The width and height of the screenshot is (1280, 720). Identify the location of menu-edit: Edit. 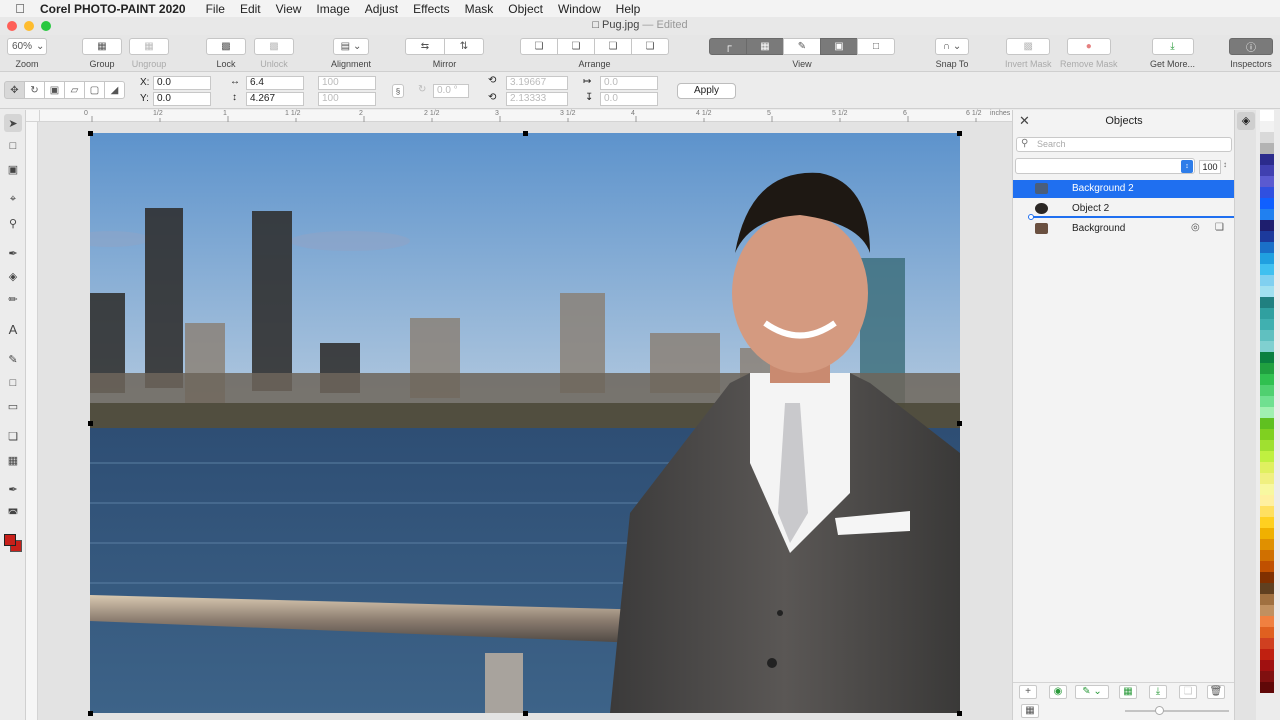
(250, 9).